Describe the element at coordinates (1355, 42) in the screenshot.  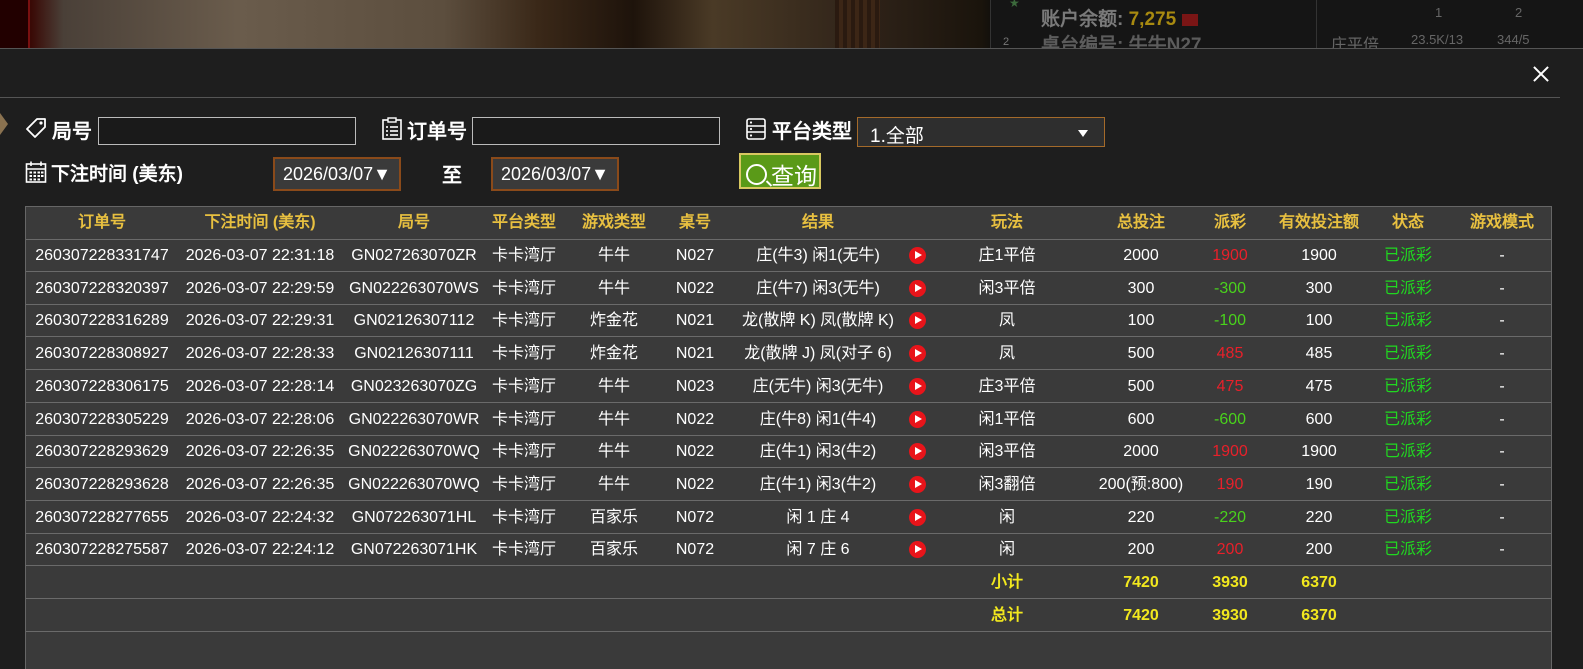
I see `grid-row-label: 庄平倍` at that location.